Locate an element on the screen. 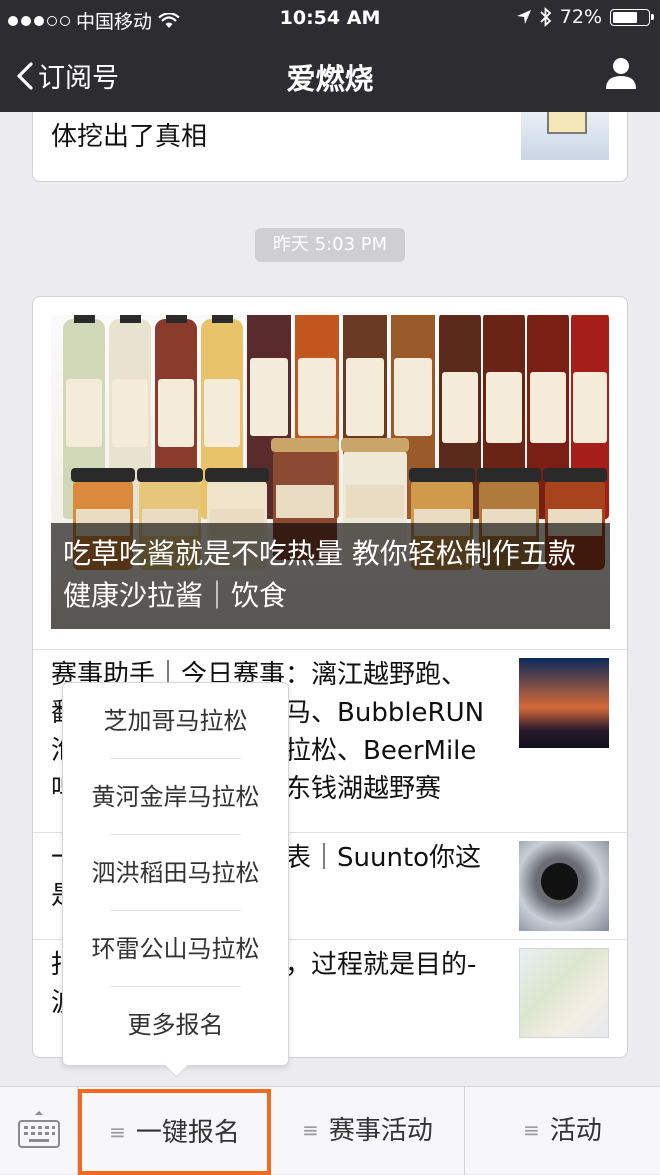 This screenshot has width=660, height=1175. submenu-item-chicago-marathon: 芝加哥马拉松 is located at coordinates (175, 721).